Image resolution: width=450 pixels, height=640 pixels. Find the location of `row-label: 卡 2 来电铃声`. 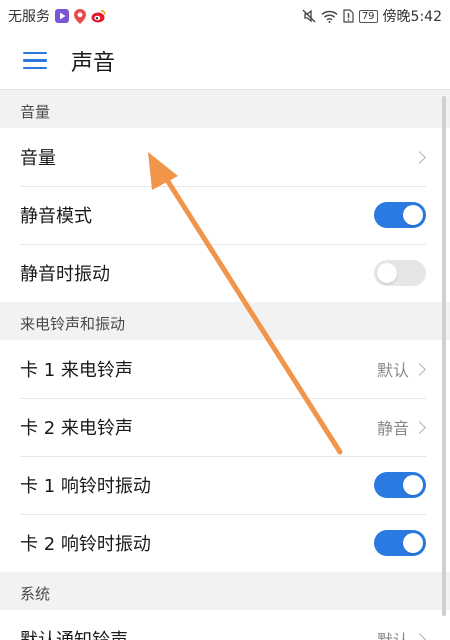

row-label: 卡 2 来电铃声 is located at coordinates (76, 428).